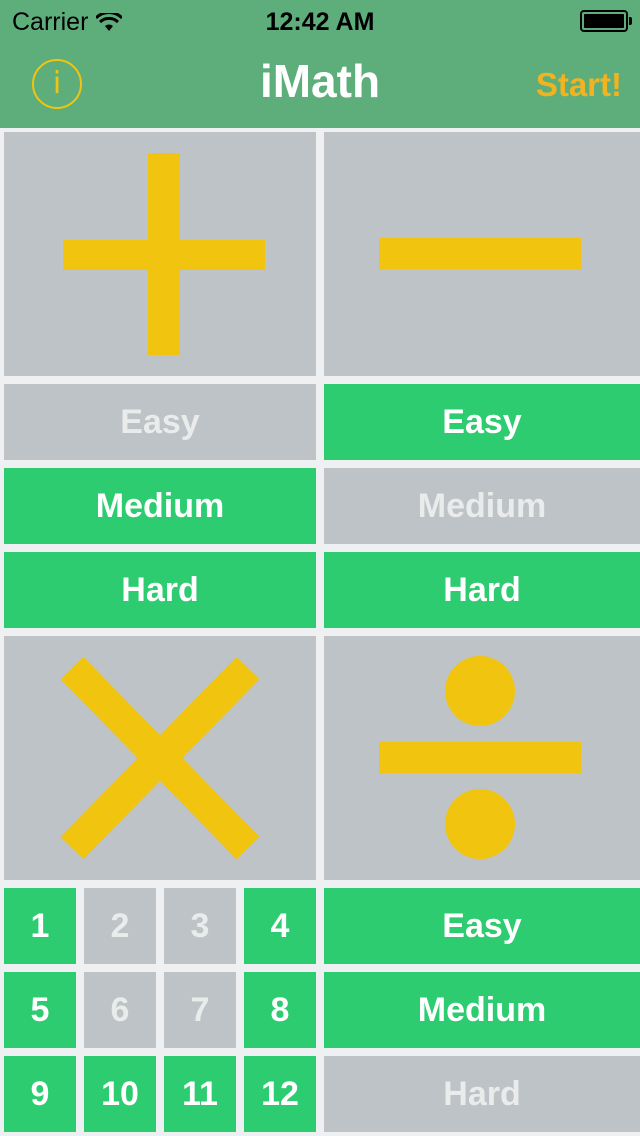  I want to click on status-time: 12:42 AM, so click(320, 22).